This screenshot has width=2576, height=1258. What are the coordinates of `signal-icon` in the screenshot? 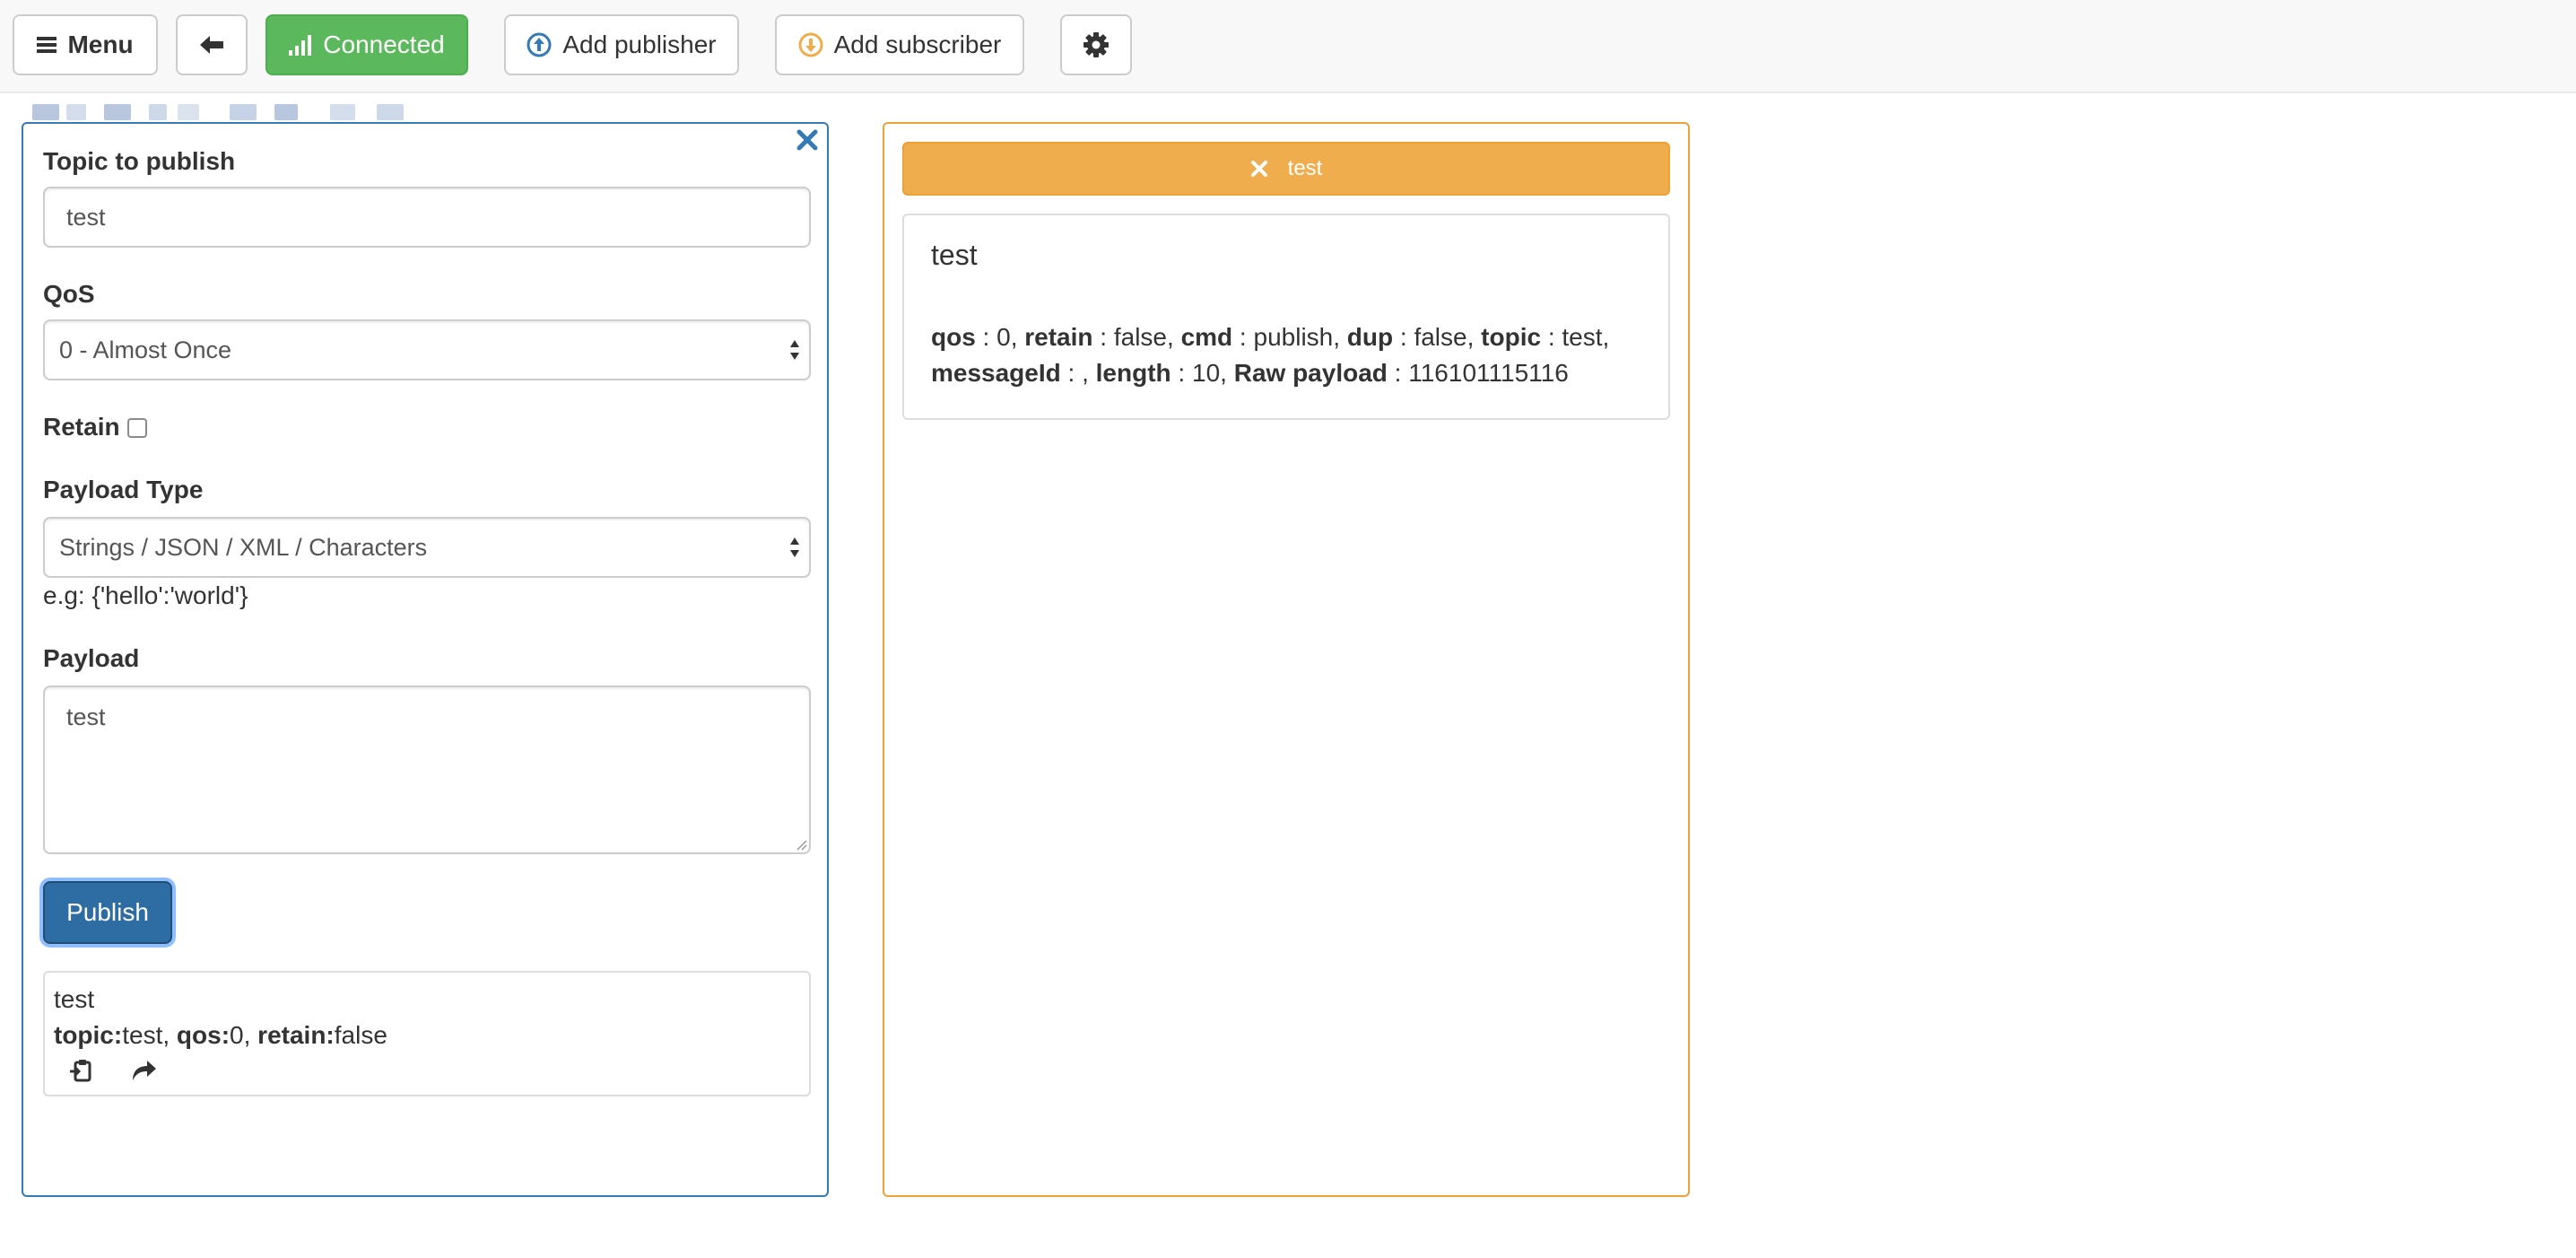 It's located at (300, 46).